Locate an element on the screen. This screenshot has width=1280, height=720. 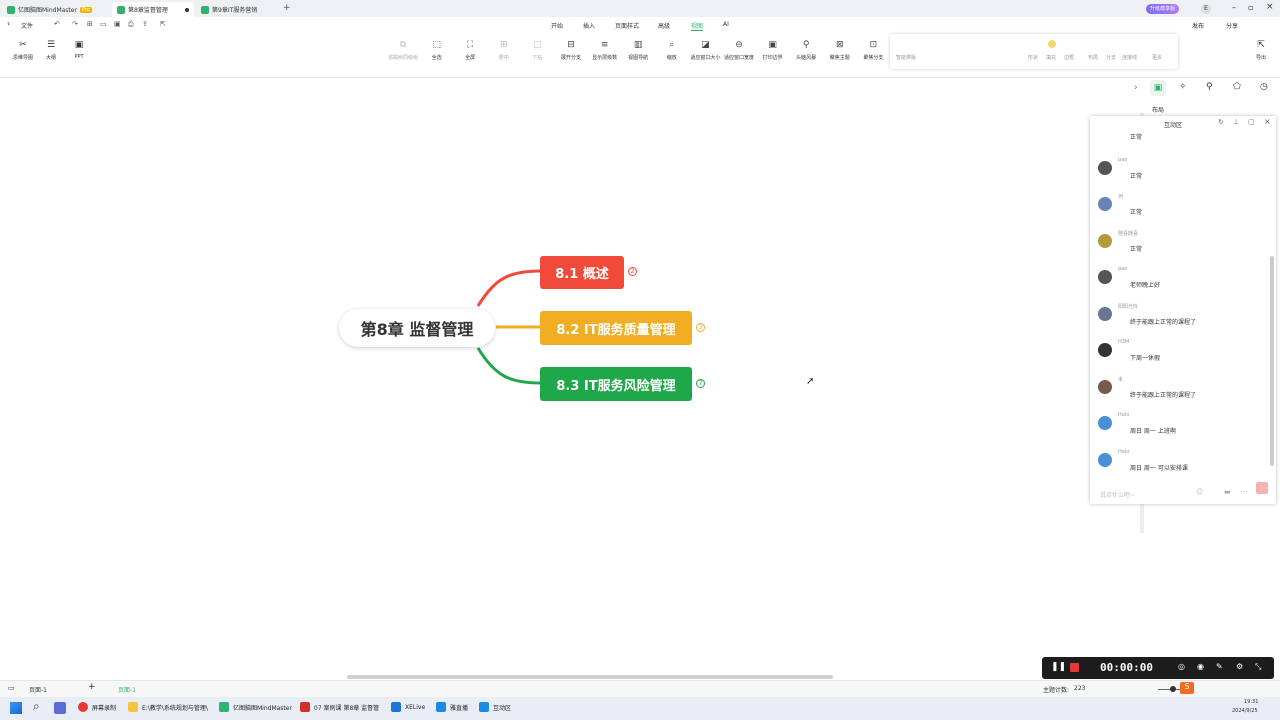
taskbar-screen-record: 屏幕录制 is located at coordinates (97, 707).